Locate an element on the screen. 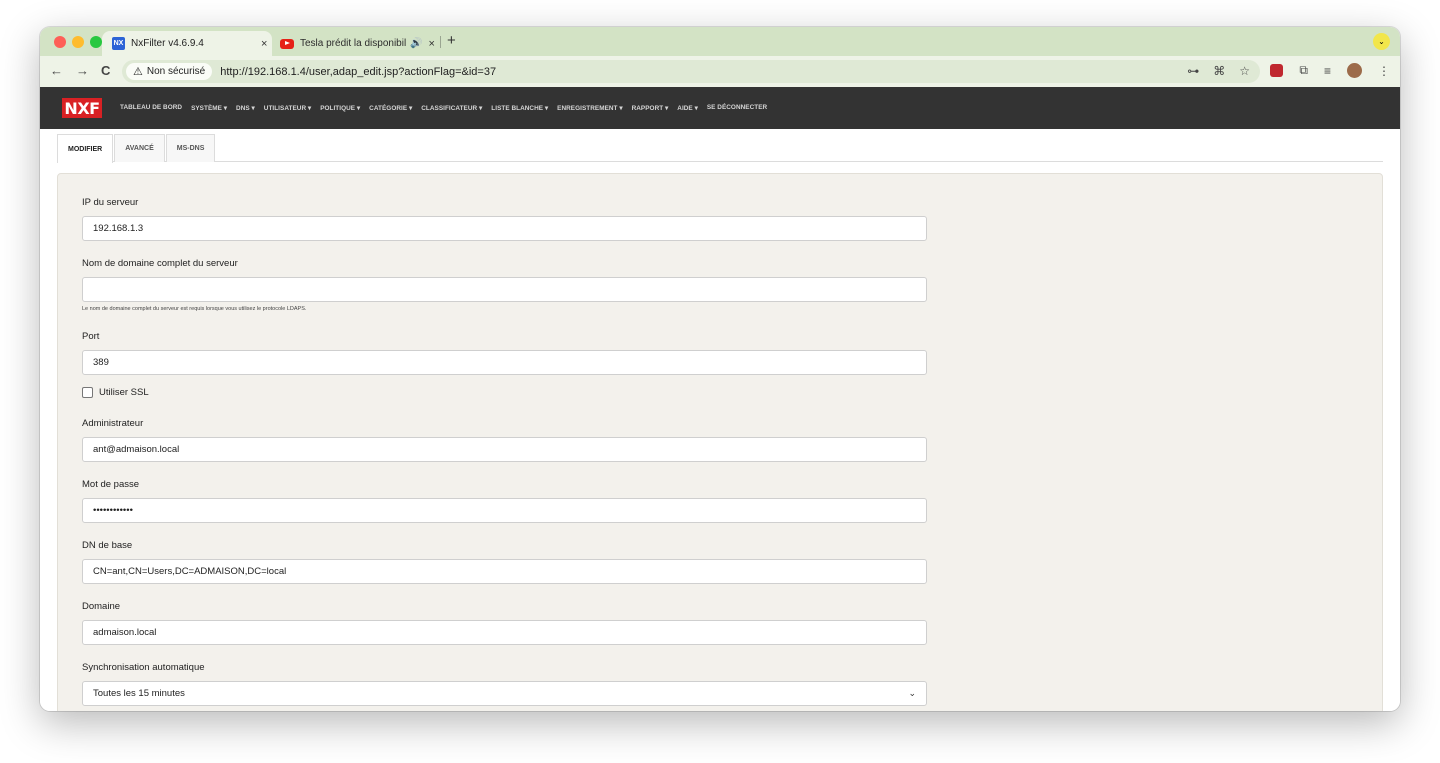 The height and width of the screenshot is (763, 1440). menu-whitelist: LISTE BLANCHE ▾ is located at coordinates (519, 108).